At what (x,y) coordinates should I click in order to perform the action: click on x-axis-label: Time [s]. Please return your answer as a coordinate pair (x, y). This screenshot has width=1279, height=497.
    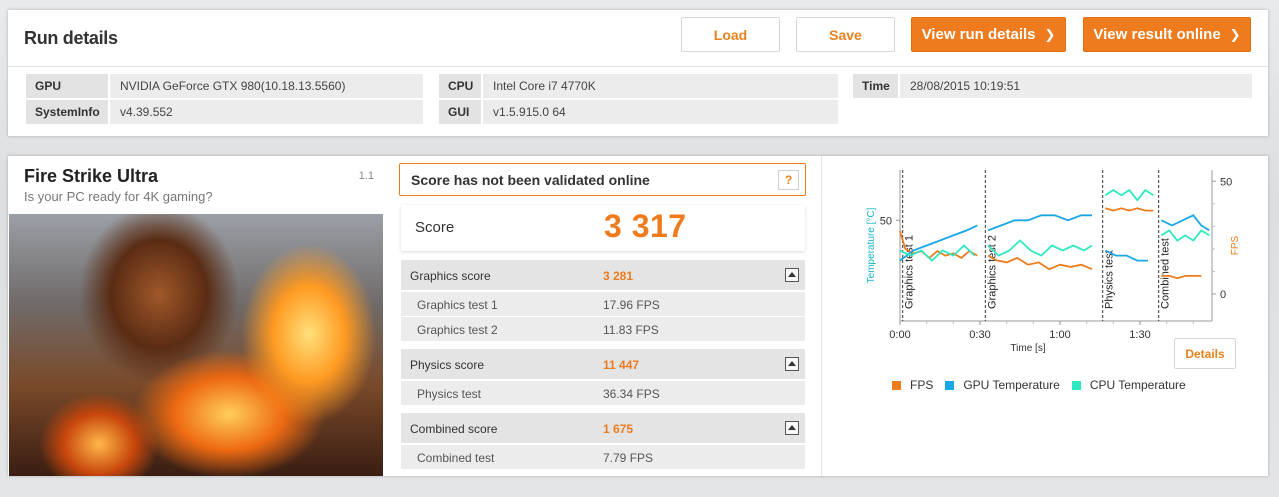
    Looking at the image, I should click on (1027, 348).